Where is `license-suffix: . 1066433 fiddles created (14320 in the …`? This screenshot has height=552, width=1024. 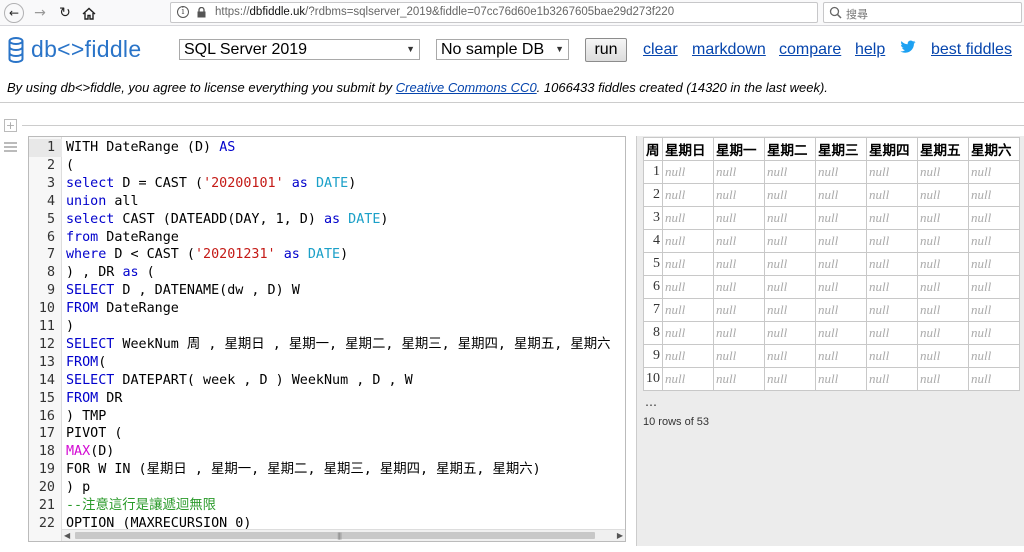 license-suffix: . 1066433 fiddles created (14320 in the … is located at coordinates (682, 87).